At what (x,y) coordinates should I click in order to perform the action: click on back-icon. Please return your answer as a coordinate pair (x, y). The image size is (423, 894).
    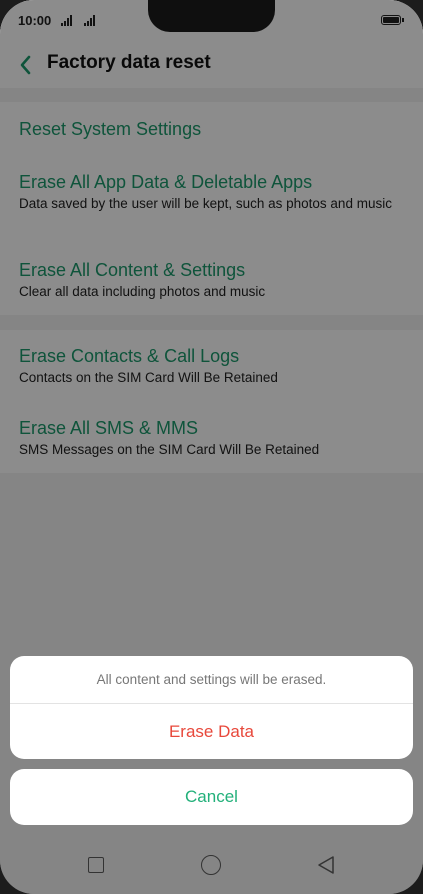
    Looking at the image, I should click on (326, 865).